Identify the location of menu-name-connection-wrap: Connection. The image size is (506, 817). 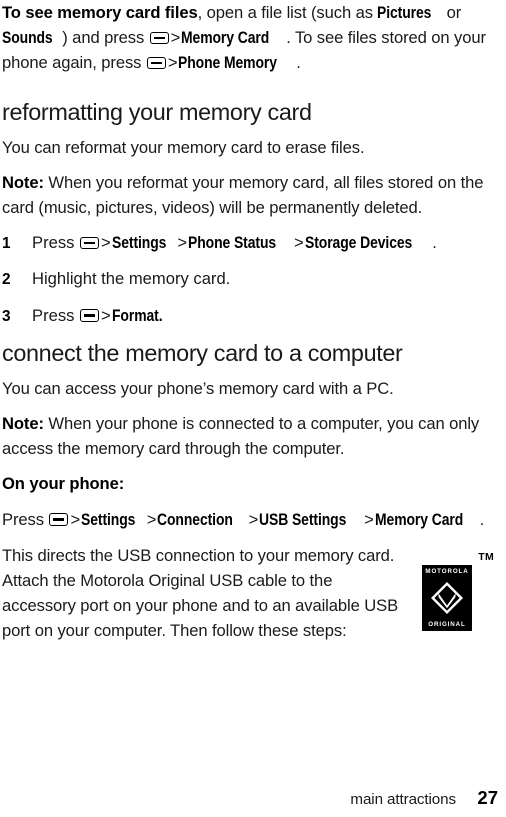
(202, 519).